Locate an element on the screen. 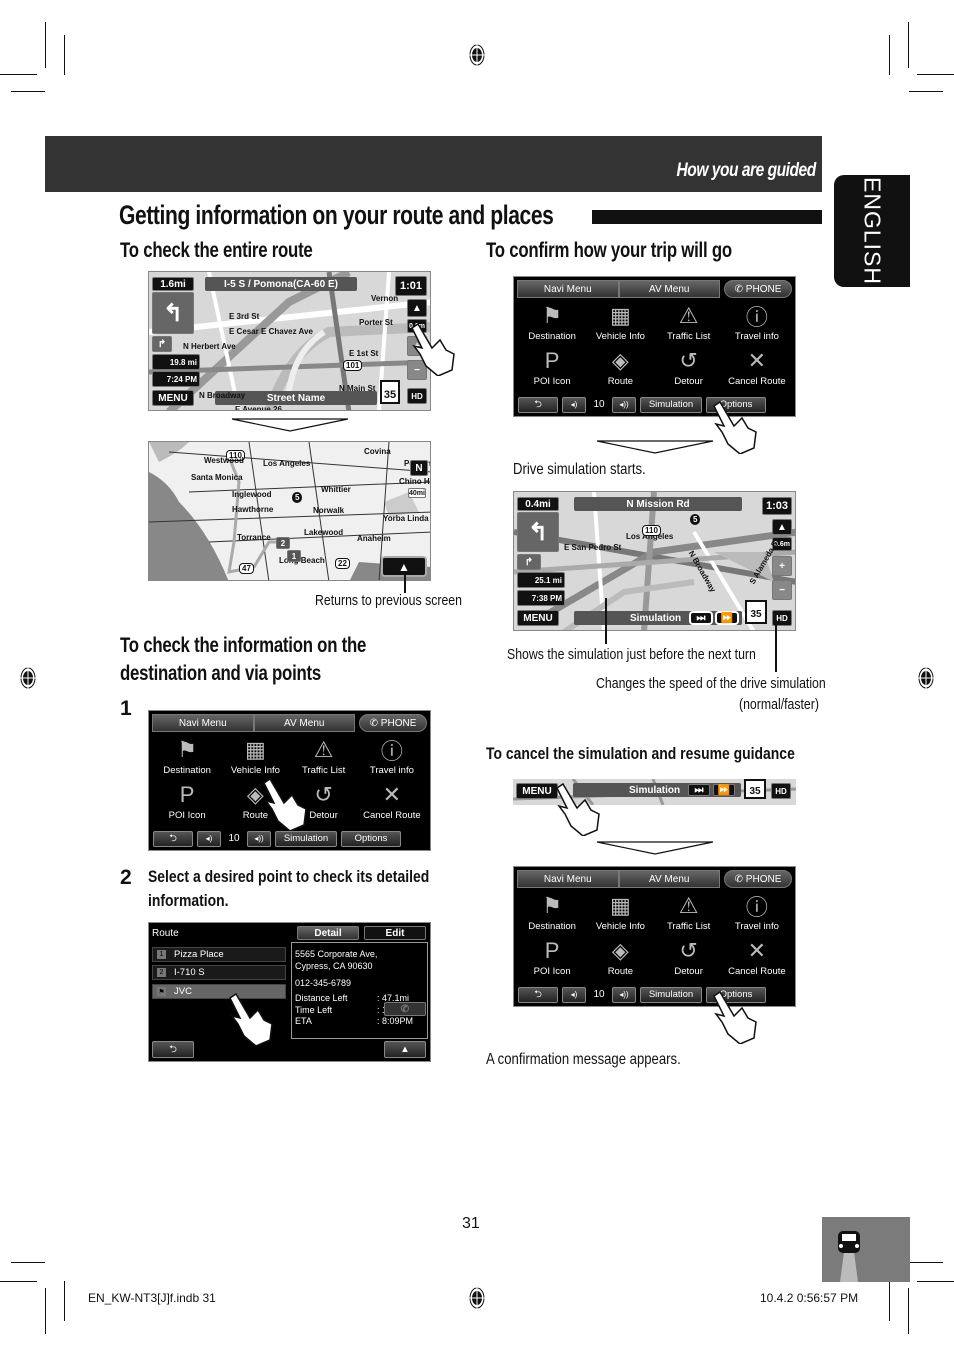  vehicle-info-icon: ▦ is located at coordinates (620, 315).